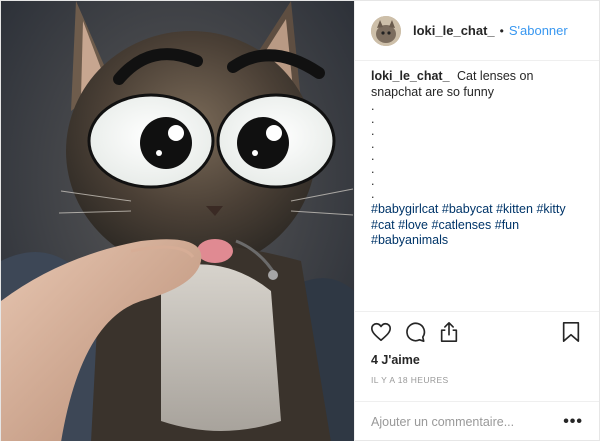 The height and width of the screenshot is (441, 600). Describe the element at coordinates (507, 225) in the screenshot. I see `hashtag-link: #fun` at that location.